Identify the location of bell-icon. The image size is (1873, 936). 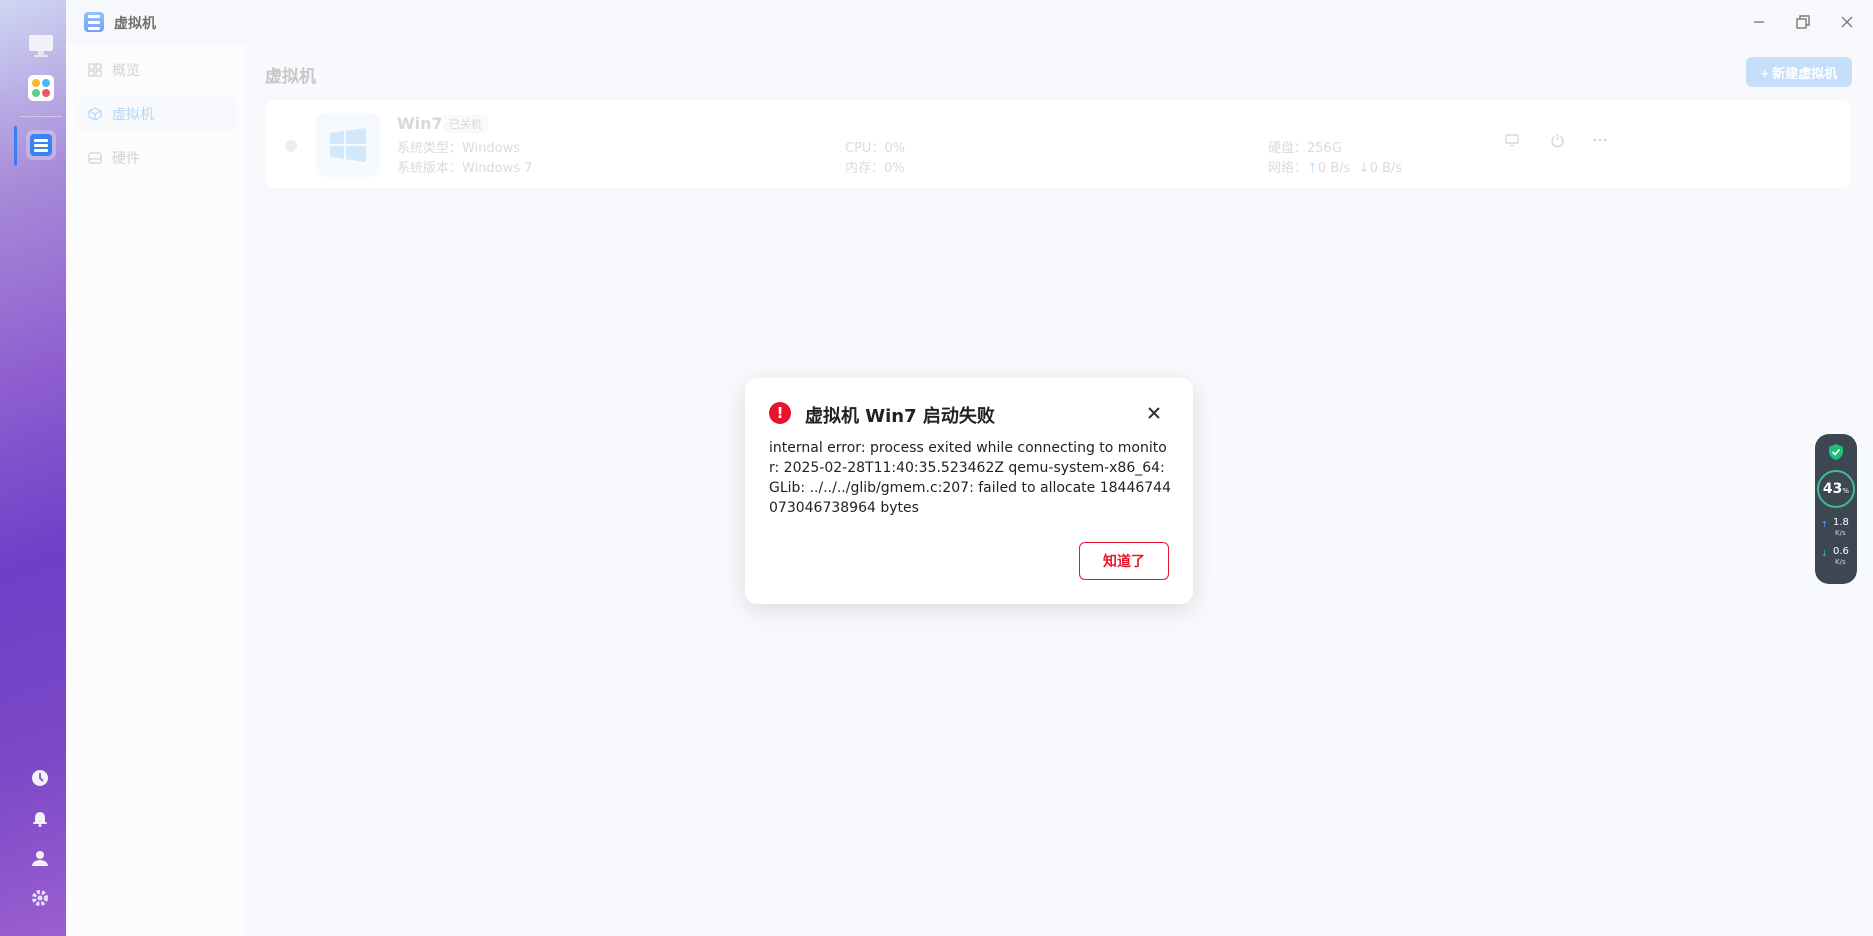
(40, 818).